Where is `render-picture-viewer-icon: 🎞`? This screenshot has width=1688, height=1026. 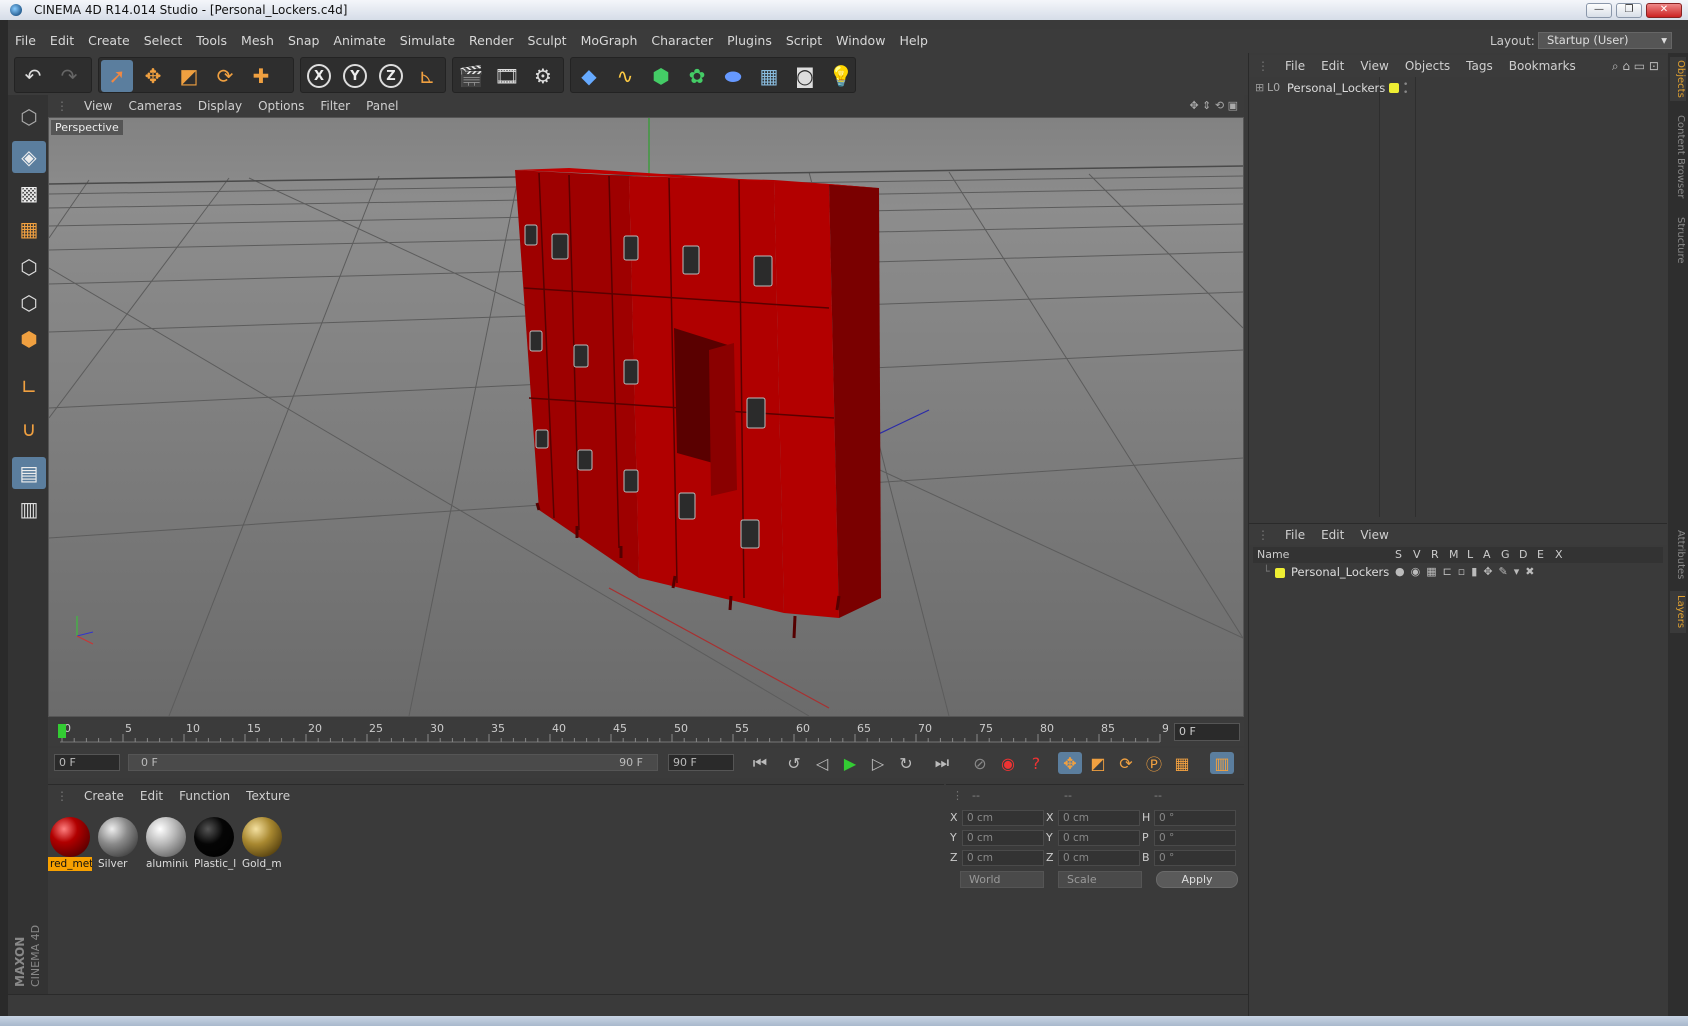 render-picture-viewer-icon: 🎞 is located at coordinates (507, 76).